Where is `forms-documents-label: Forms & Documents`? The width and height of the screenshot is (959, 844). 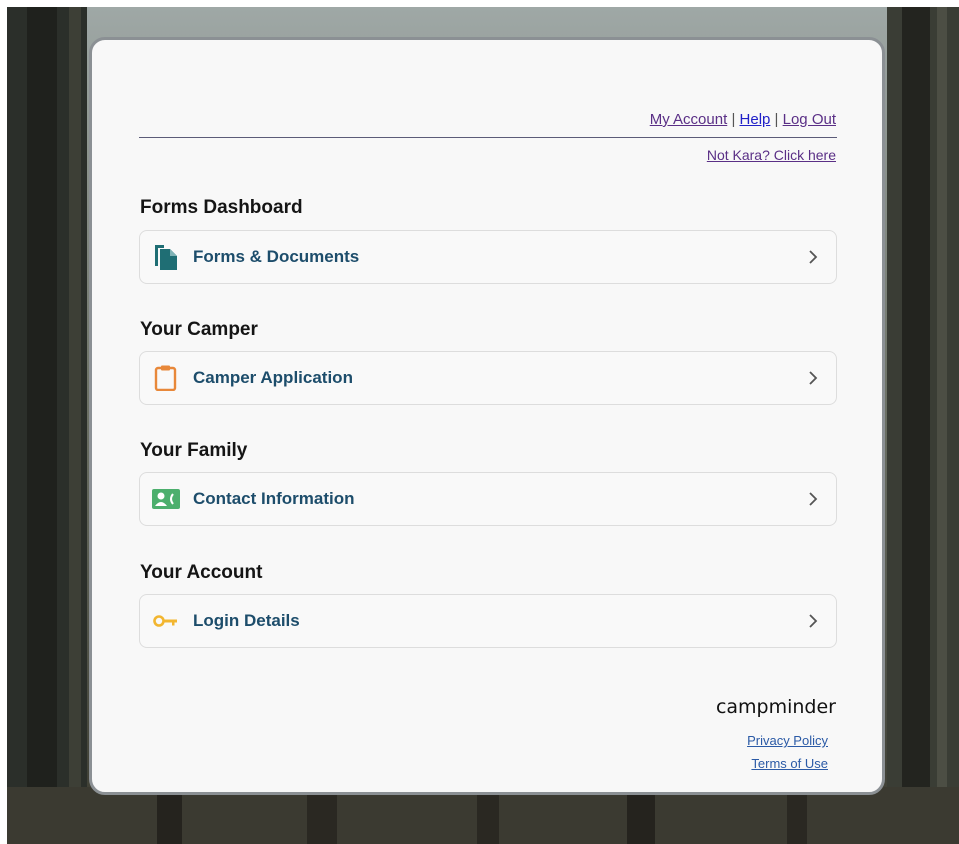
forms-documents-label: Forms & Documents is located at coordinates (276, 256).